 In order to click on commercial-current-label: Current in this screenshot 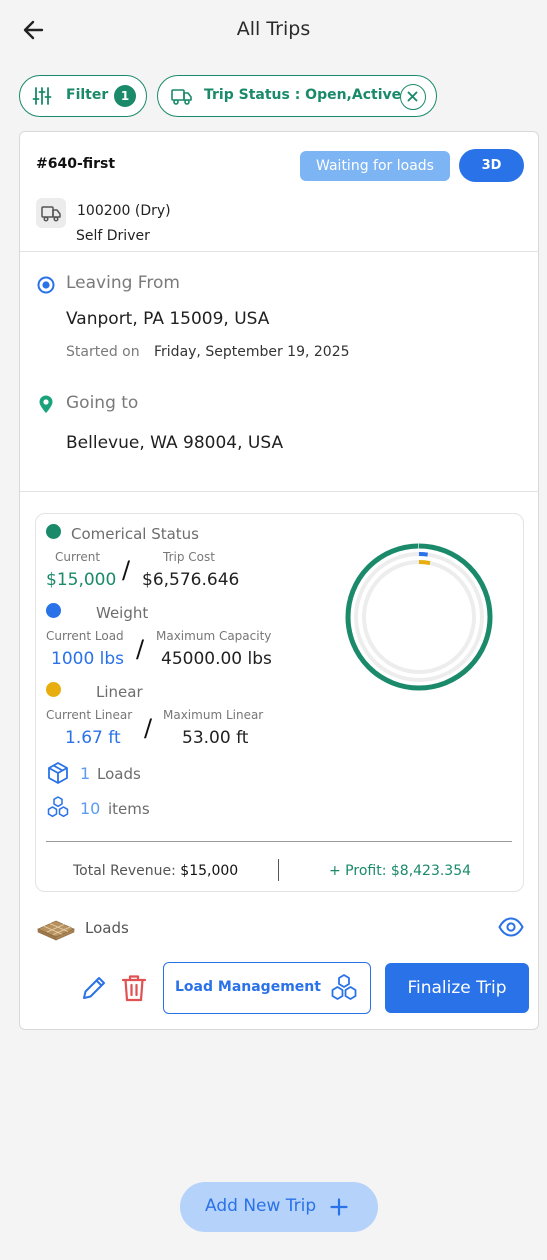, I will do `click(78, 557)`.